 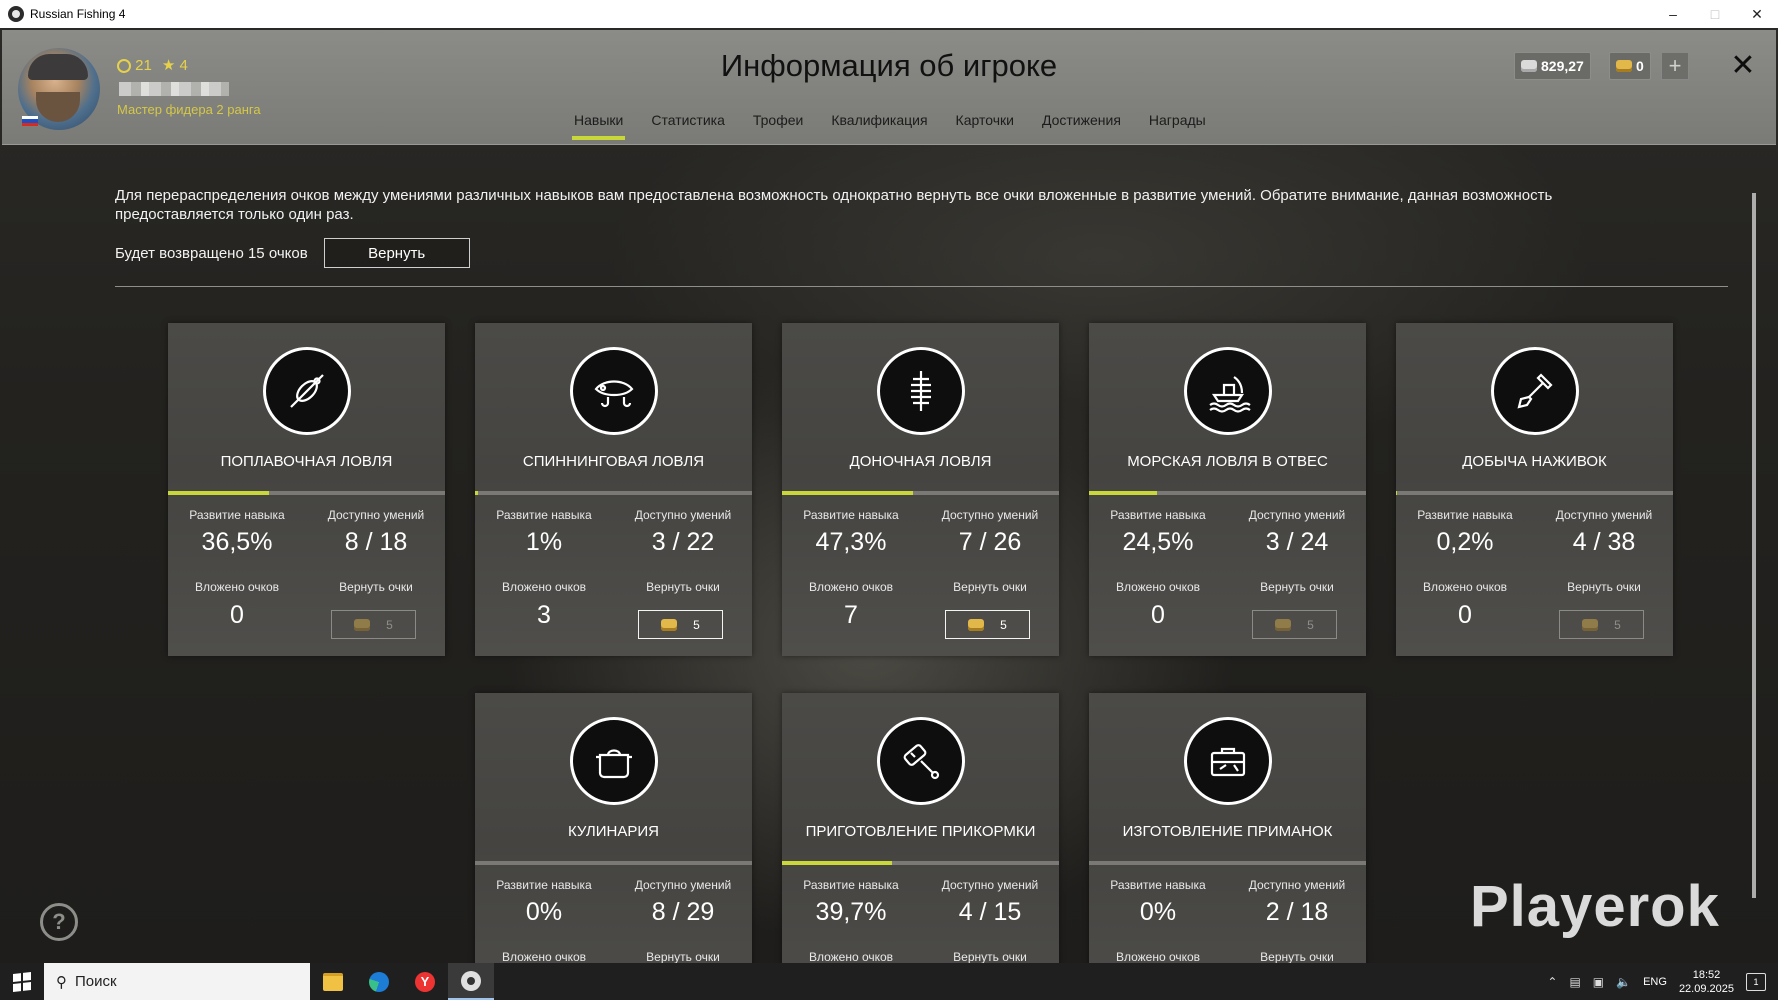 I want to click on start-button, so click(x=22, y=981).